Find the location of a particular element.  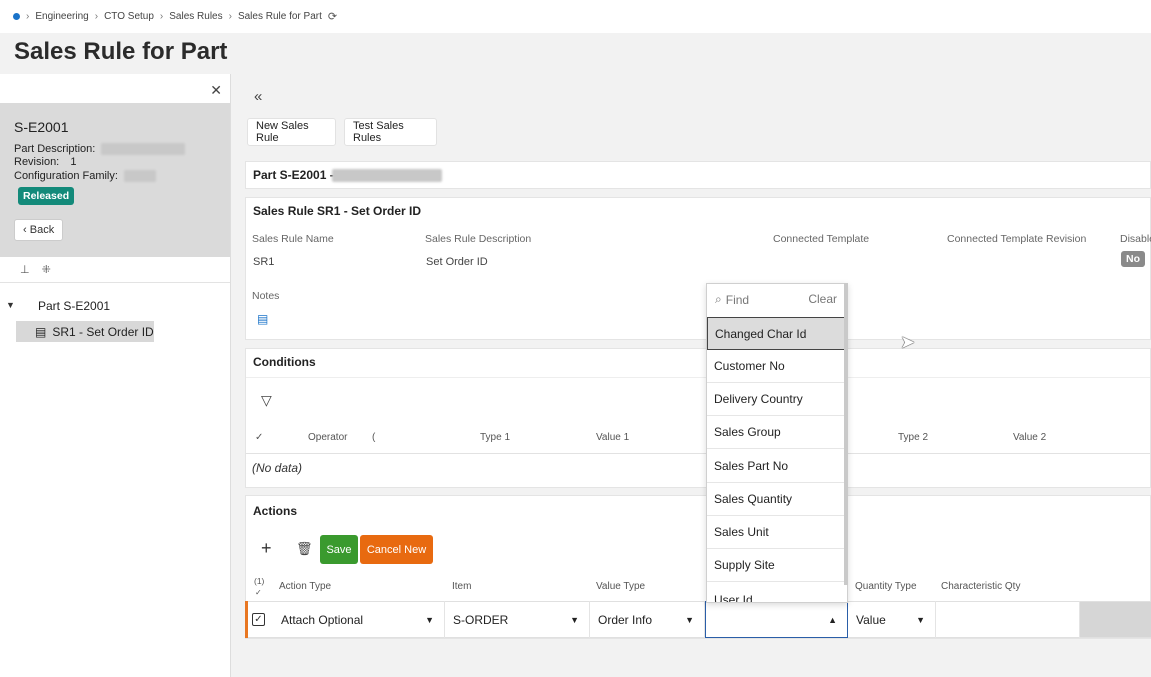

dropdown-scrollbar is located at coordinates (846, 434).